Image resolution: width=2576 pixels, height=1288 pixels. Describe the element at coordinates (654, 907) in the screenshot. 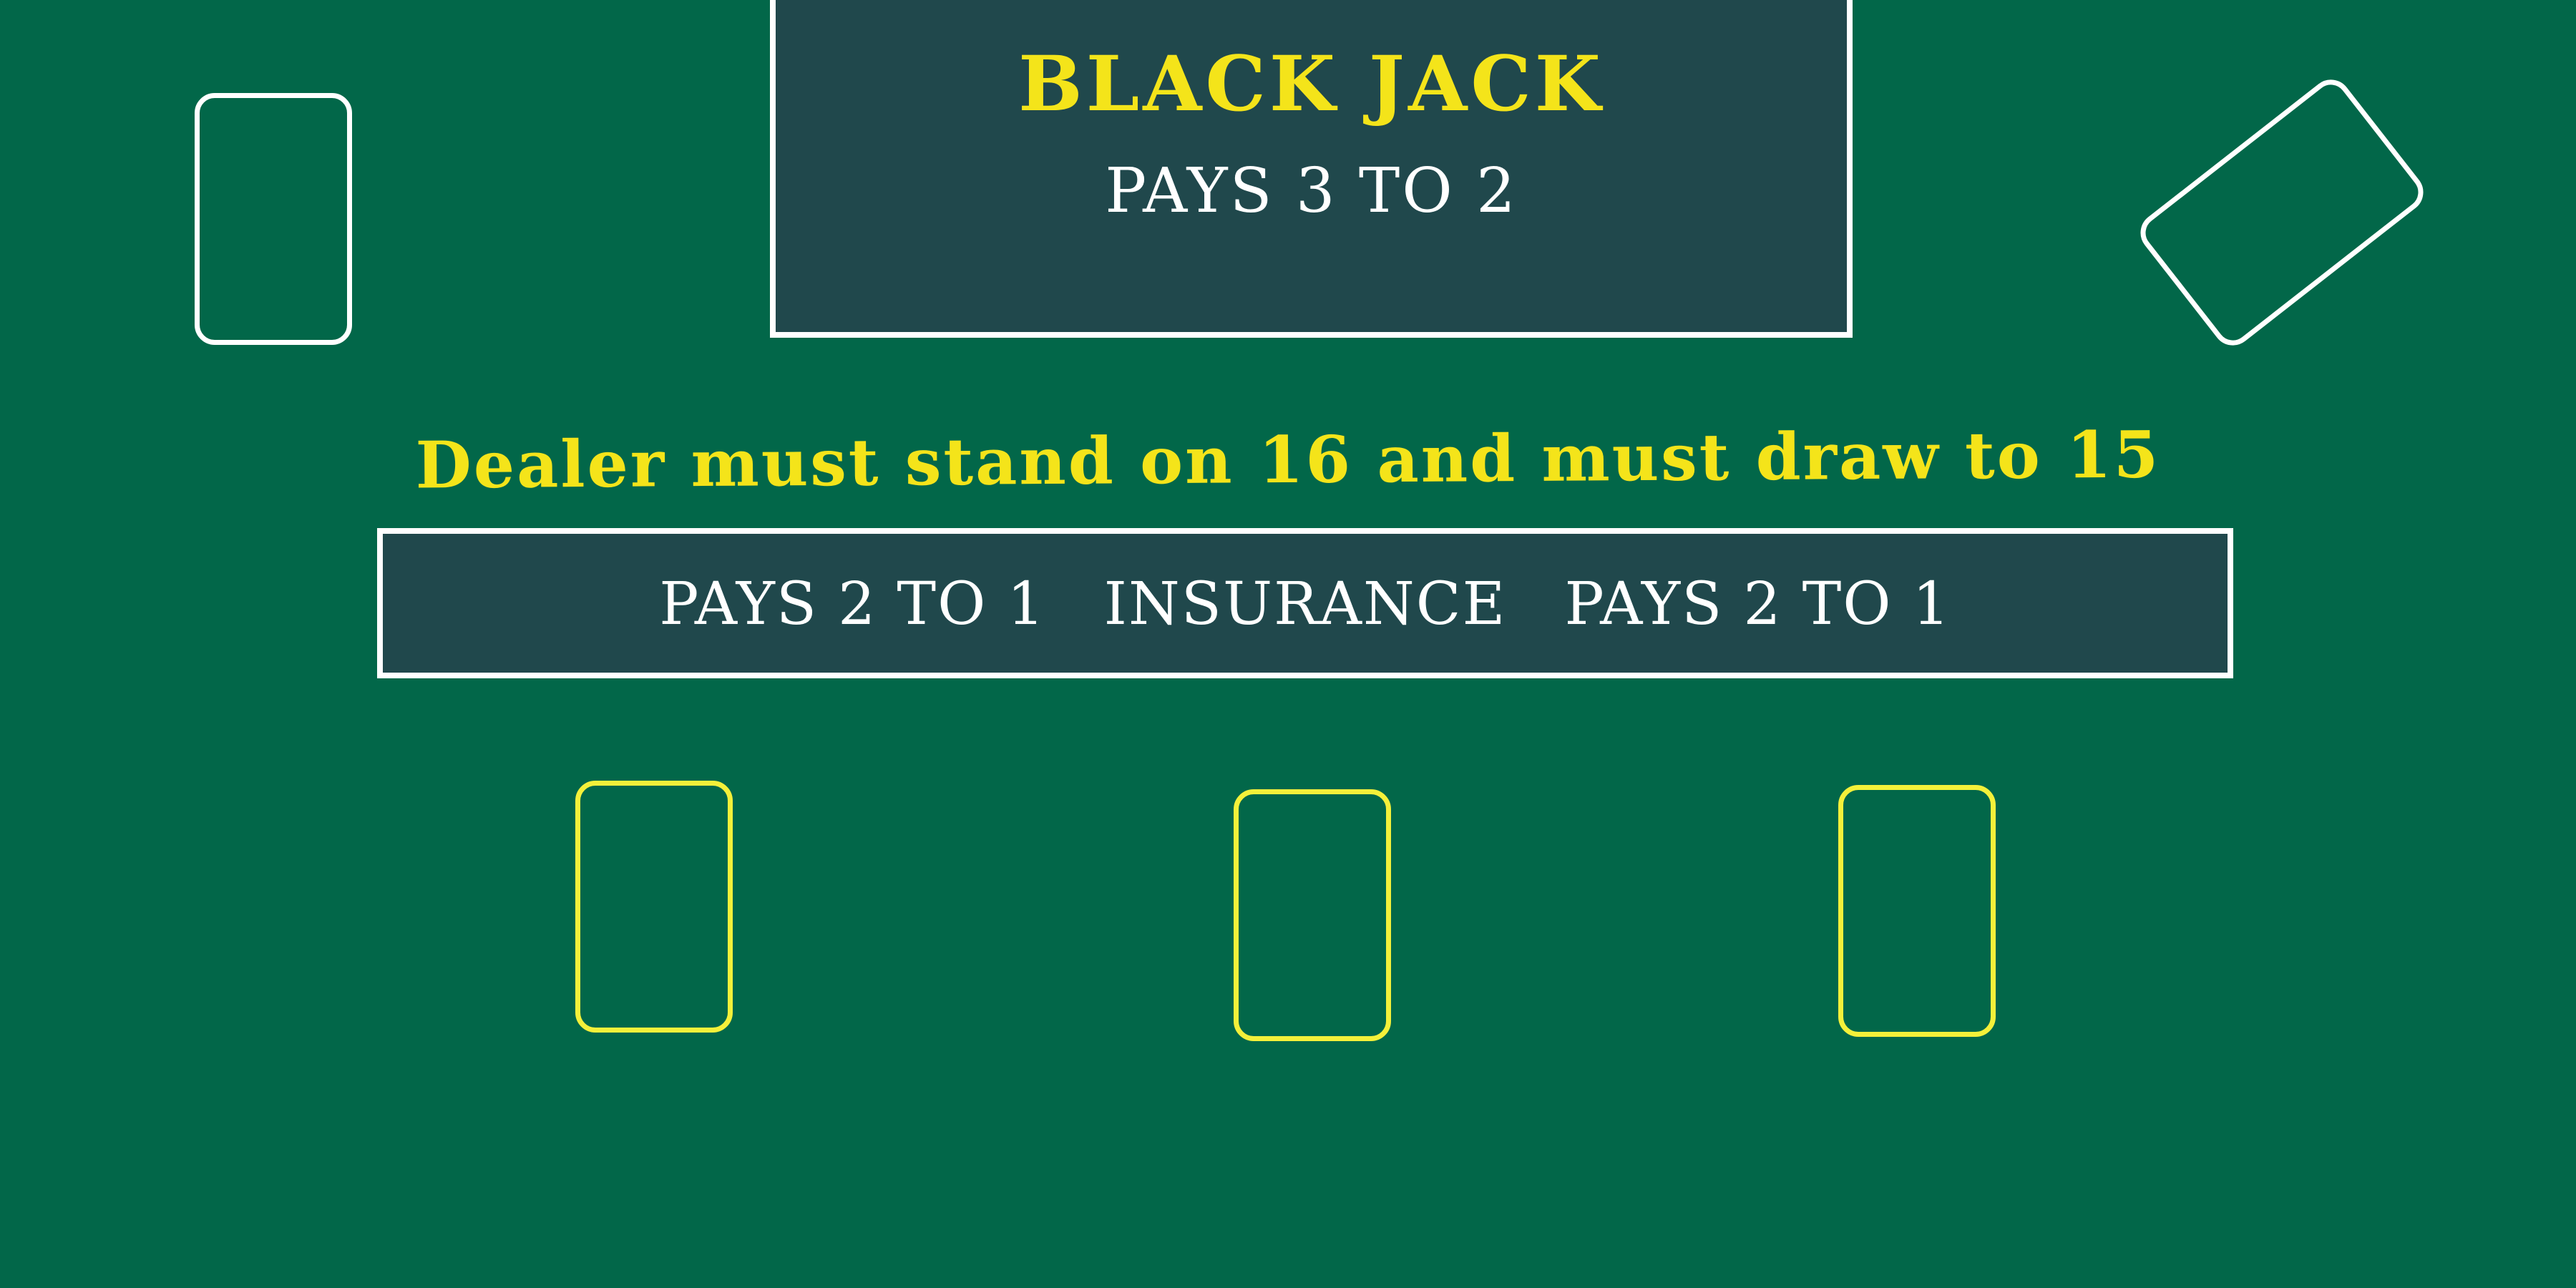

I see `player-bet-spot-left` at that location.